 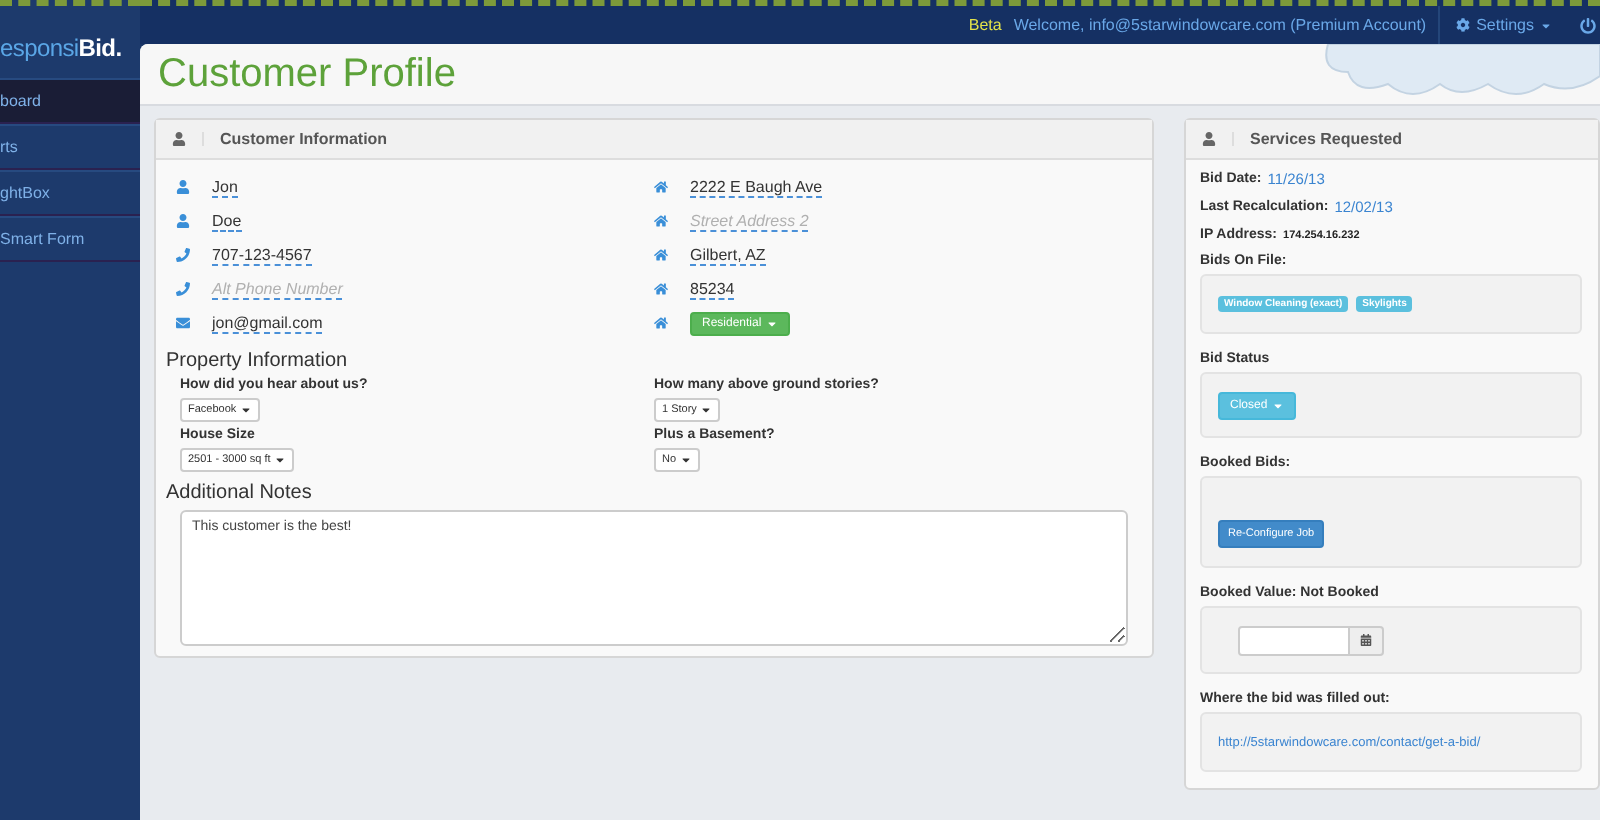 I want to click on page-title: Customer Profile, so click(x=307, y=74).